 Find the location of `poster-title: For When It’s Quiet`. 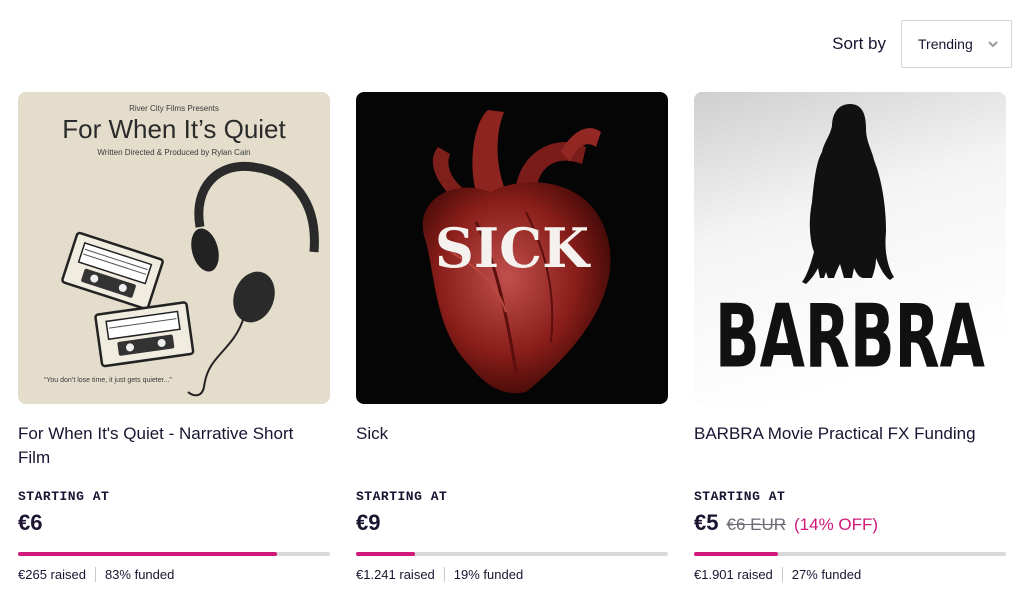

poster-title: For When It’s Quiet is located at coordinates (174, 129).